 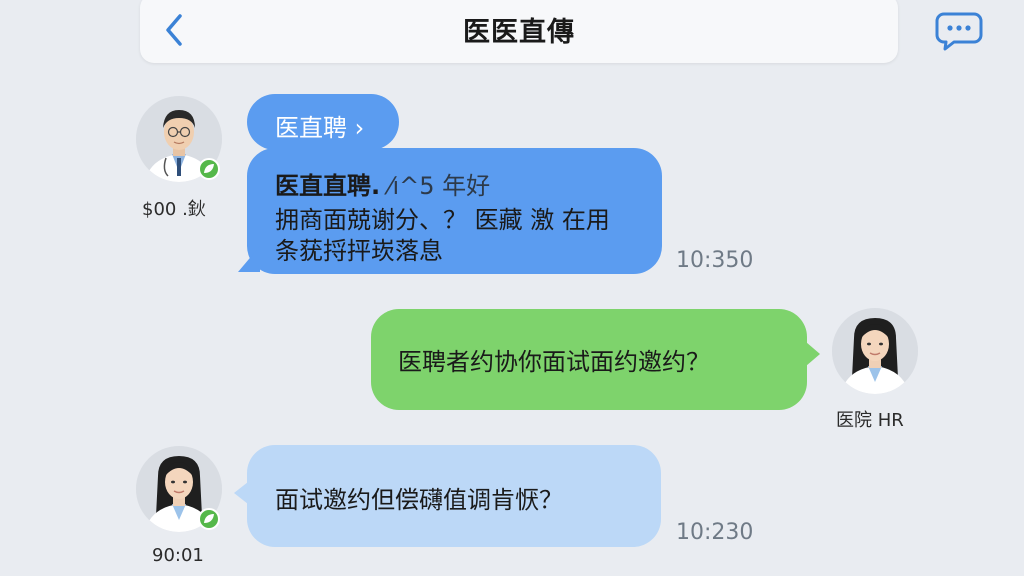 What do you see at coordinates (870, 420) in the screenshot?
I see `sender-name: 医院 HR` at bounding box center [870, 420].